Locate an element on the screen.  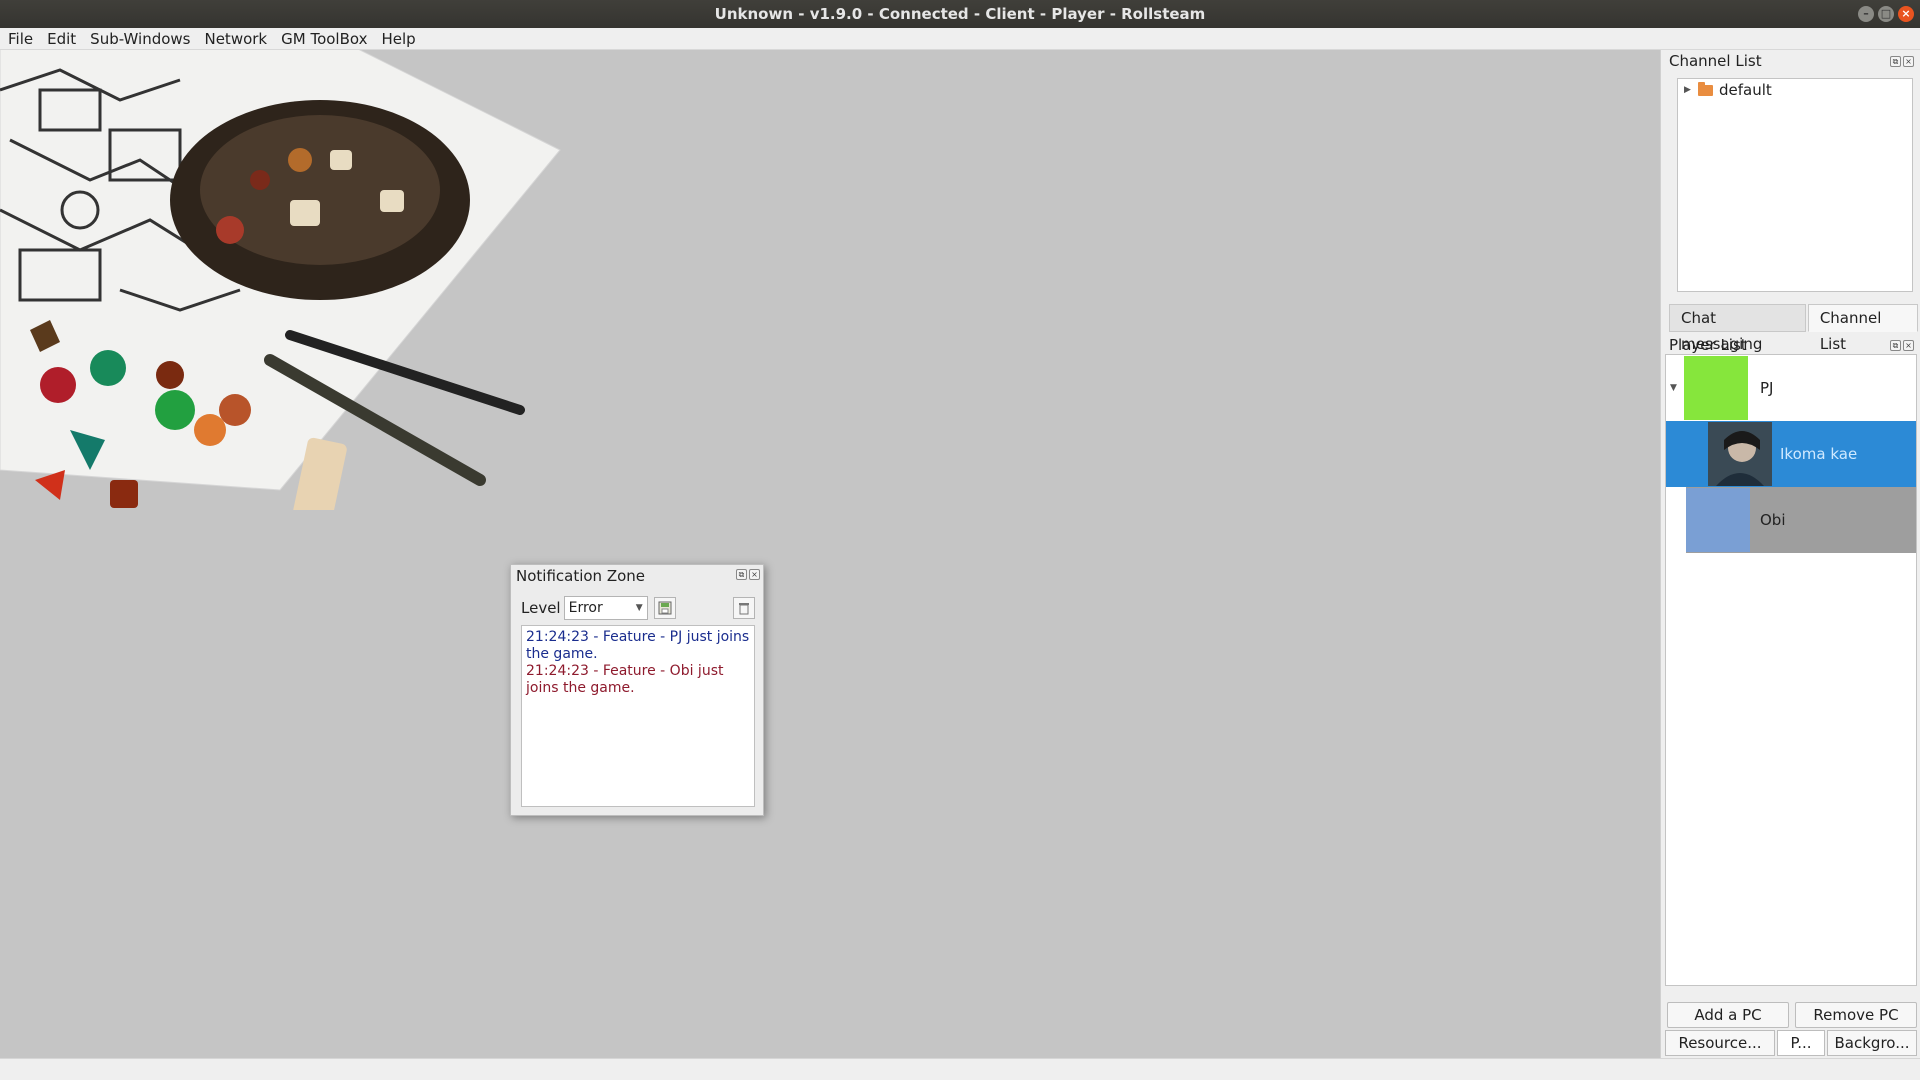
menu-help: Help is located at coordinates (398, 39).